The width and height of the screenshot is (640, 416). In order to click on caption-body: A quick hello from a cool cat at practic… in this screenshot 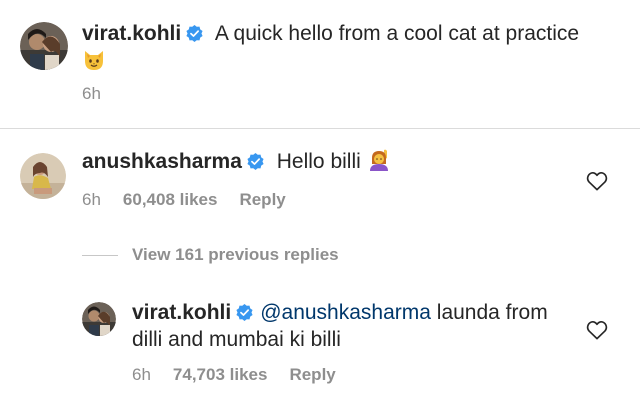, I will do `click(395, 33)`.